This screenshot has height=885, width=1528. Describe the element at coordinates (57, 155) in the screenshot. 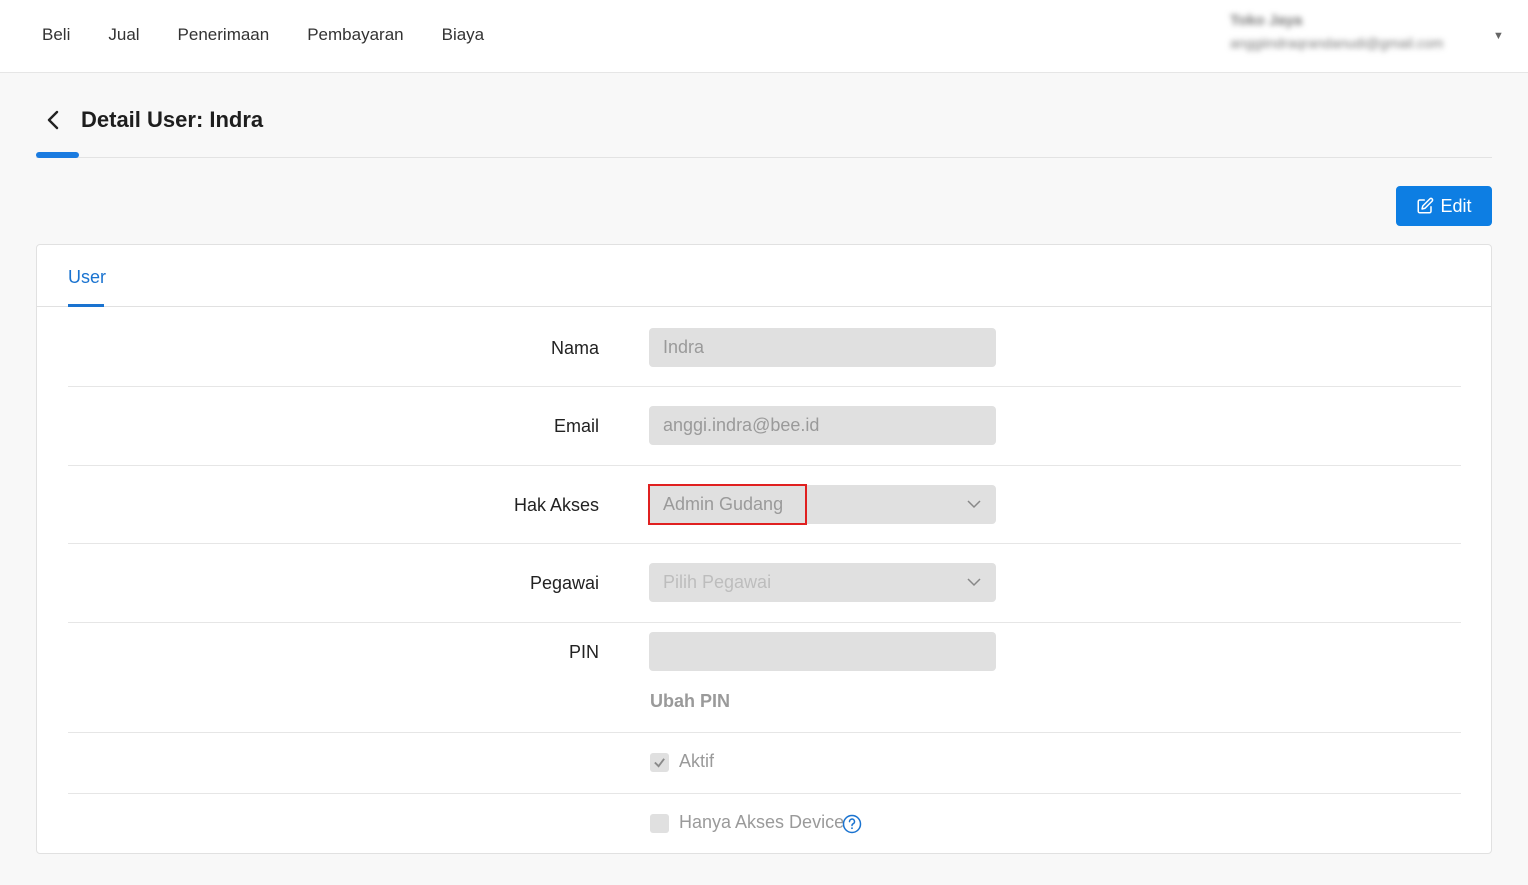

I see `title-underline` at that location.